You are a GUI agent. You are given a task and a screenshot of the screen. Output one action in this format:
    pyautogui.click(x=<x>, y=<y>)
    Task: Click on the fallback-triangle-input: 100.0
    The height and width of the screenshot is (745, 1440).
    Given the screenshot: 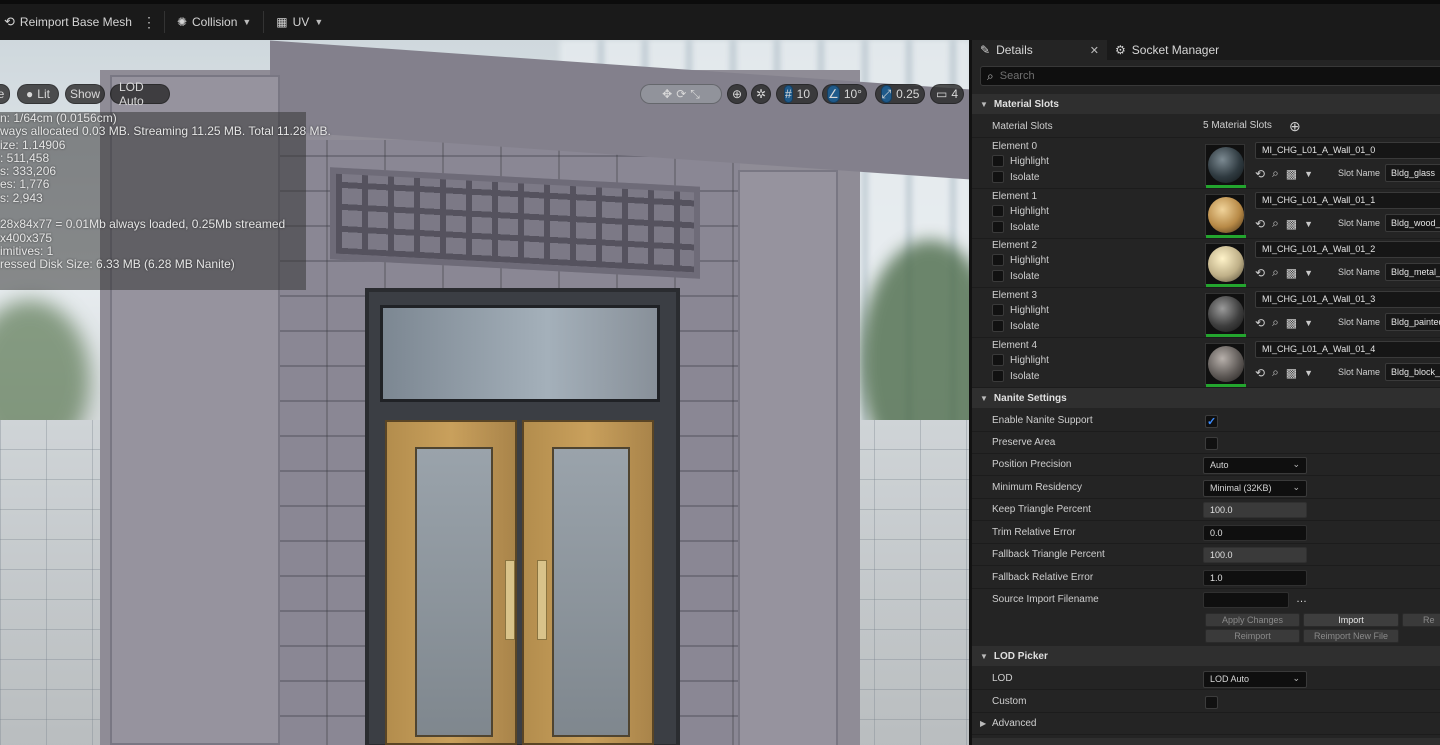 What is the action you would take?
    pyautogui.click(x=1255, y=555)
    